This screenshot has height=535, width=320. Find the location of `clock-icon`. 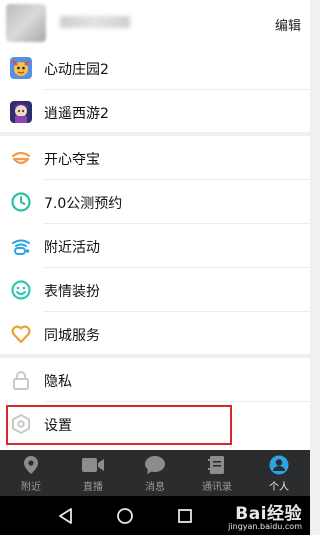

clock-icon is located at coordinates (21, 202).